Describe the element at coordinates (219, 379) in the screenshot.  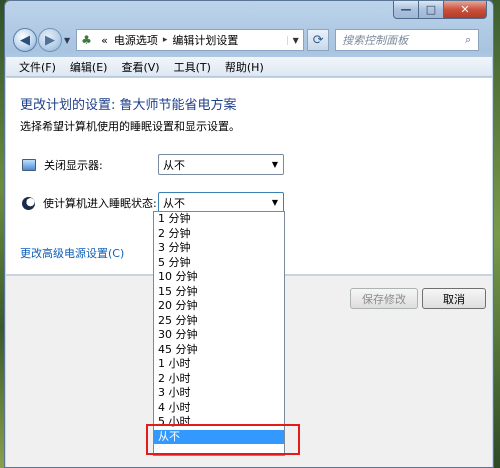
I see `dropdown-option: 2 小时` at that location.